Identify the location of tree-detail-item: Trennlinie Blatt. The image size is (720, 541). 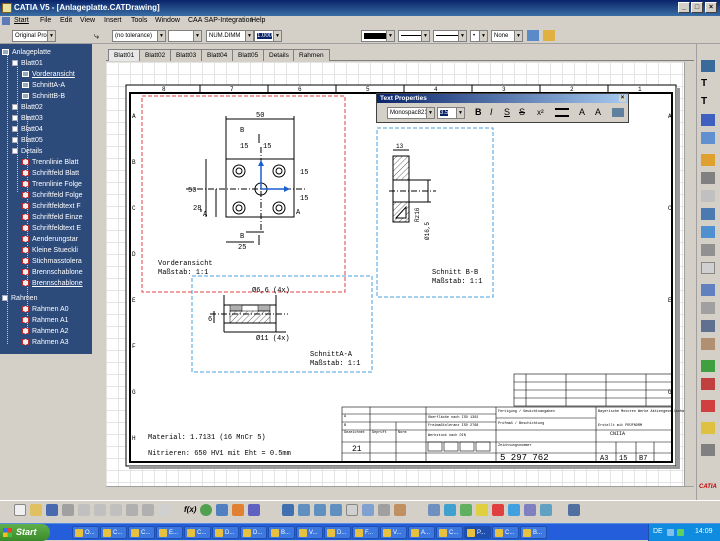
(50, 162).